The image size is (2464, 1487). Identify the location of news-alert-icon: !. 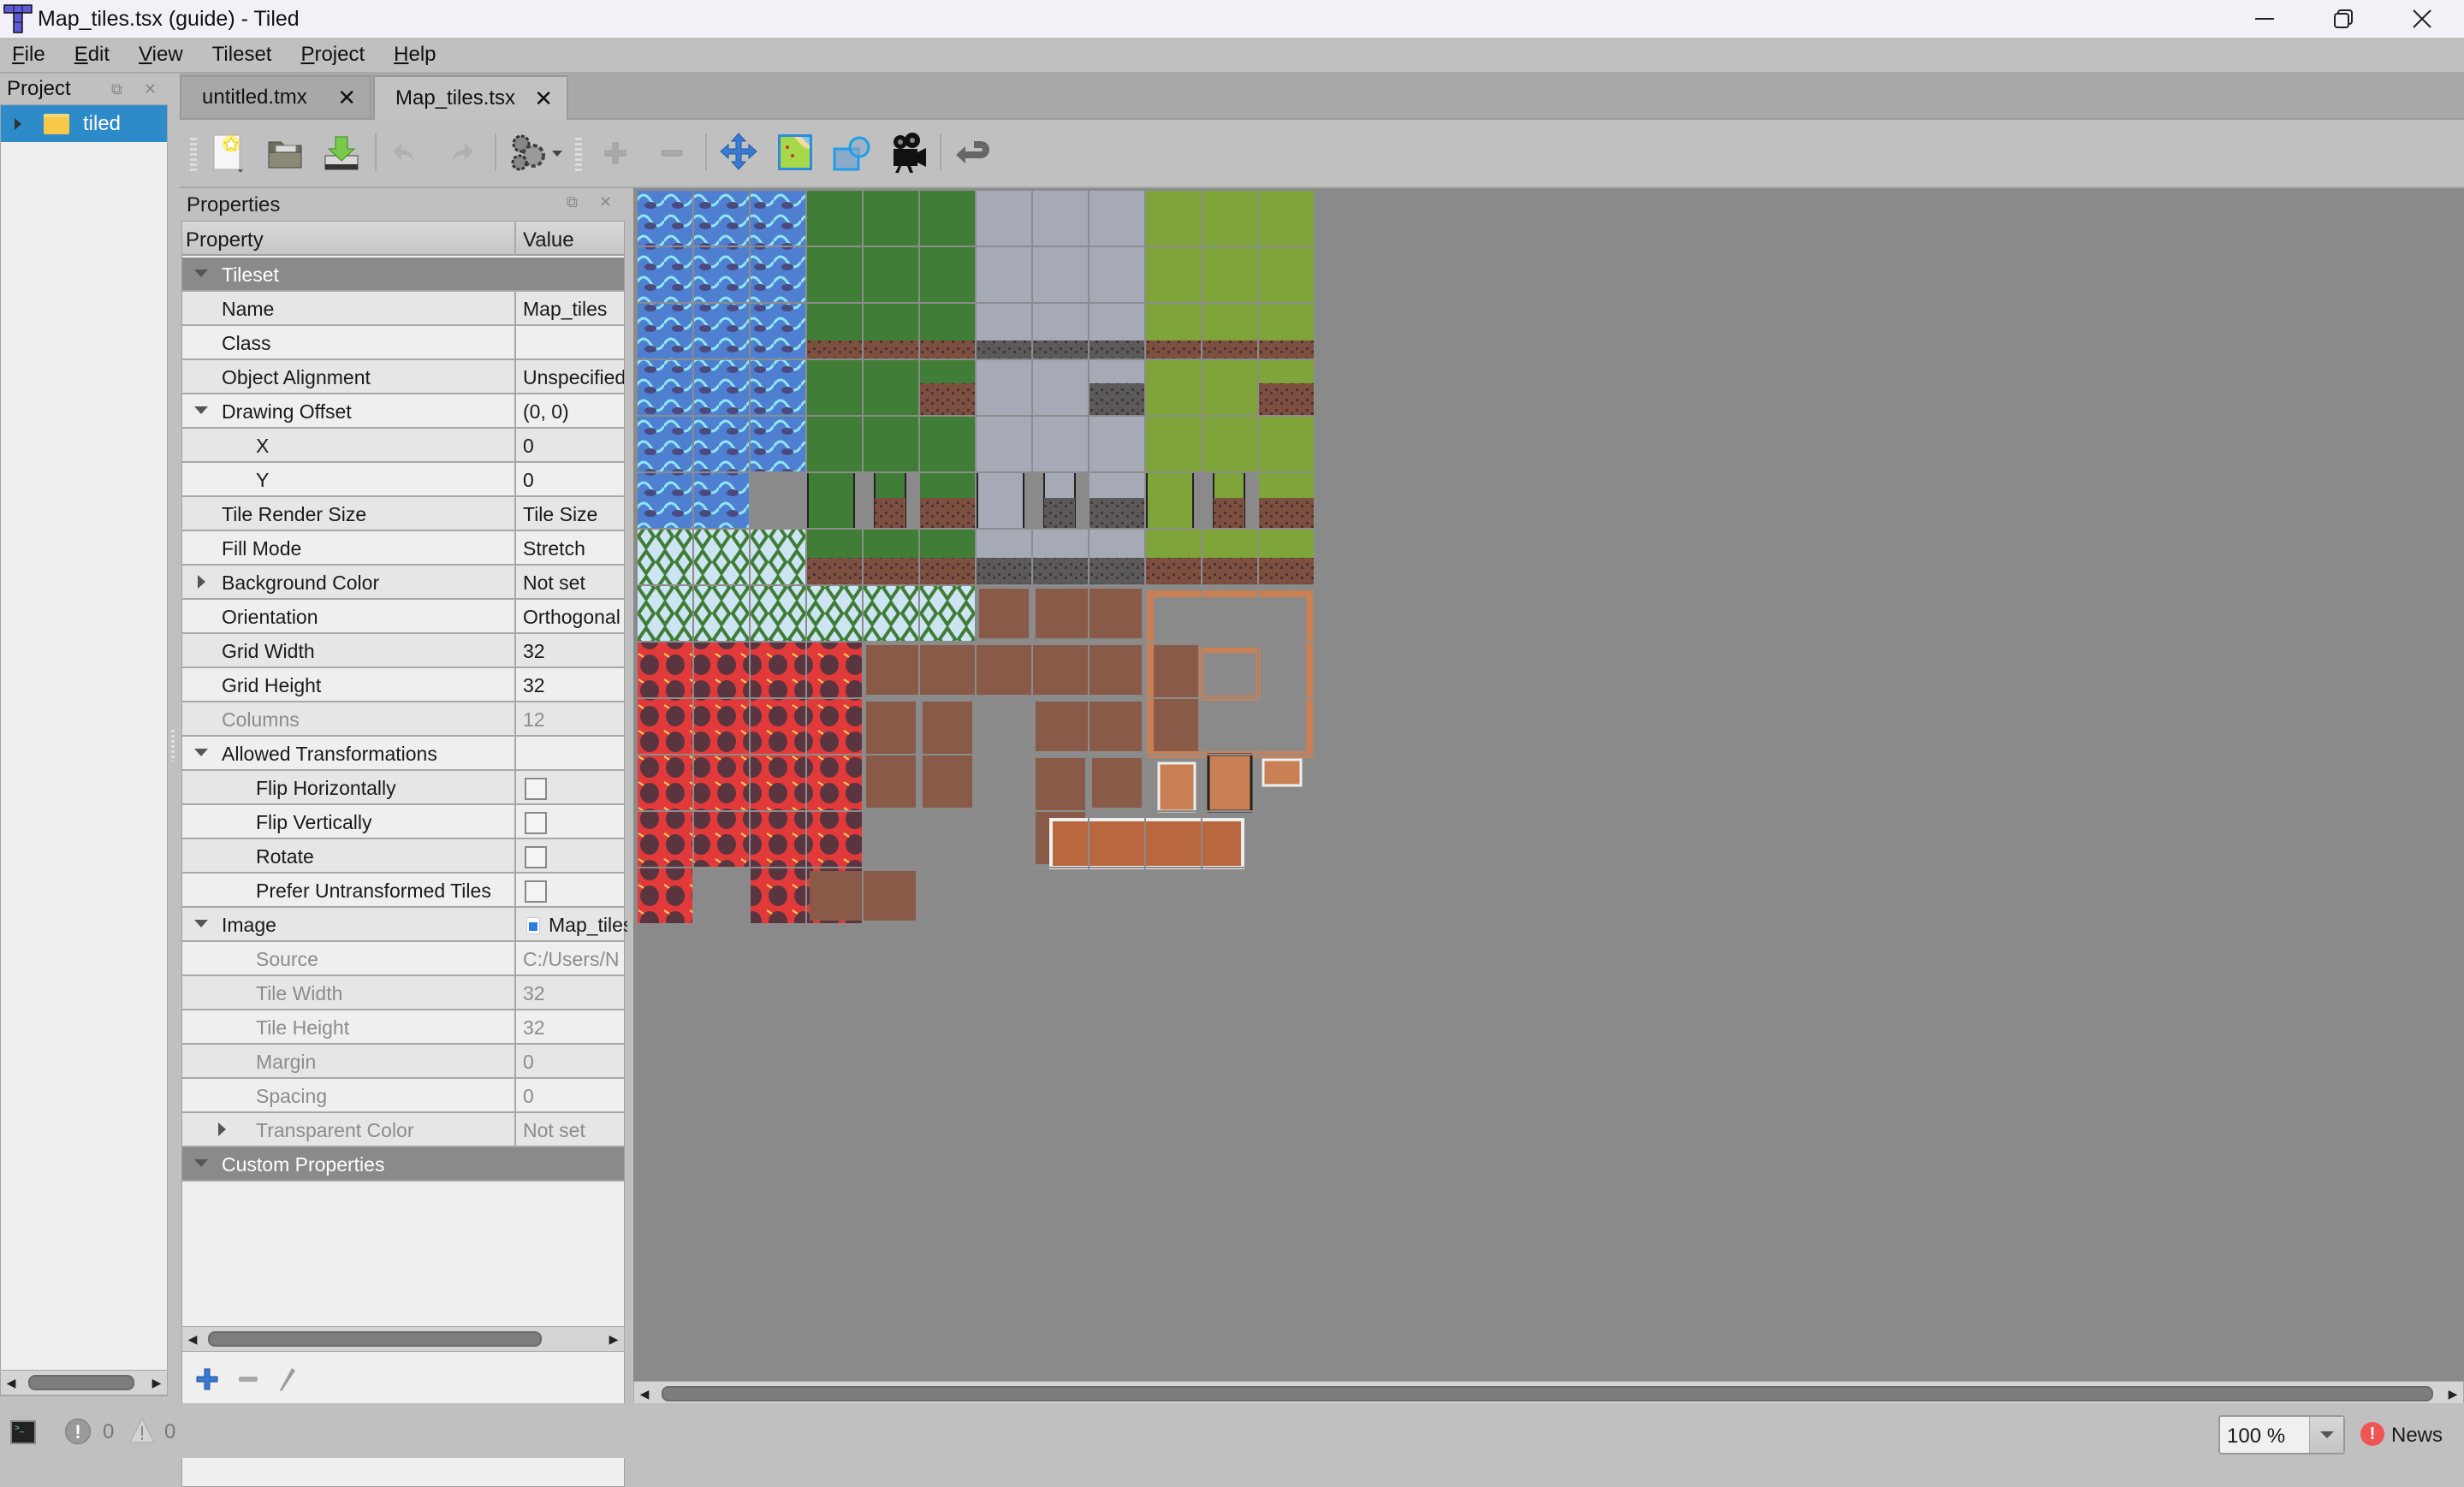
(2372, 1434).